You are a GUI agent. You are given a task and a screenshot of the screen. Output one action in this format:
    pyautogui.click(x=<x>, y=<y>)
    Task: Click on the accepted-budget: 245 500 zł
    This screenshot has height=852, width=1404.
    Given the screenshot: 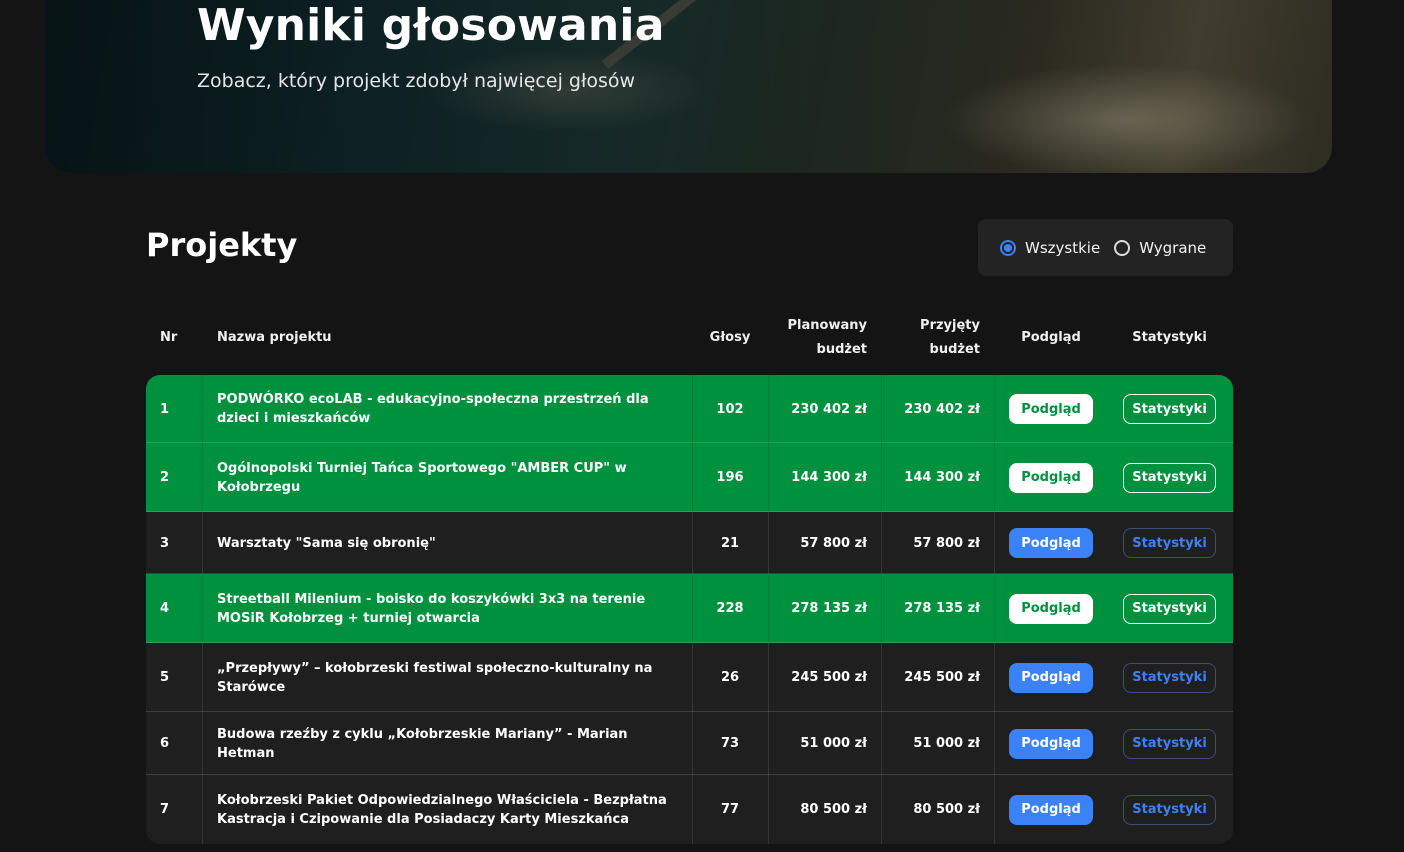 What is the action you would take?
    pyautogui.click(x=942, y=677)
    